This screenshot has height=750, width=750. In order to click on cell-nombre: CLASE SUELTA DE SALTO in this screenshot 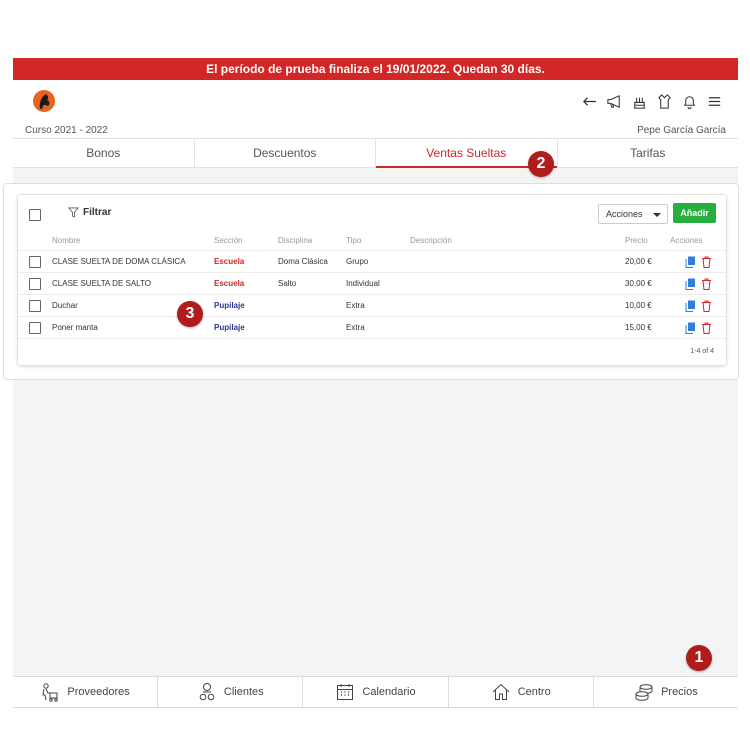, I will do `click(101, 283)`.